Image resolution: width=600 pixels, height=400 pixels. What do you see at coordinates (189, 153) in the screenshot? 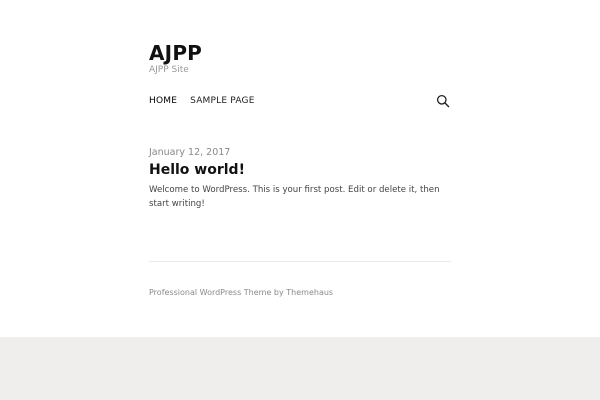
I see `post-date: January 12, 2017` at bounding box center [189, 153].